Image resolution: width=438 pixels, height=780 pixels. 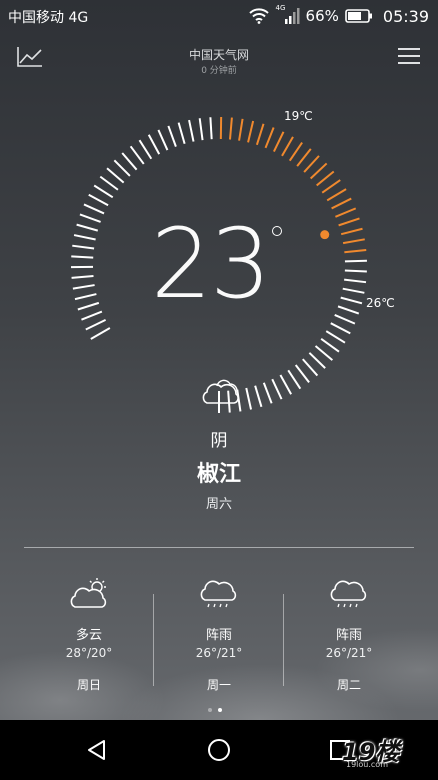 I want to click on cloud-icon, so click(x=220, y=391).